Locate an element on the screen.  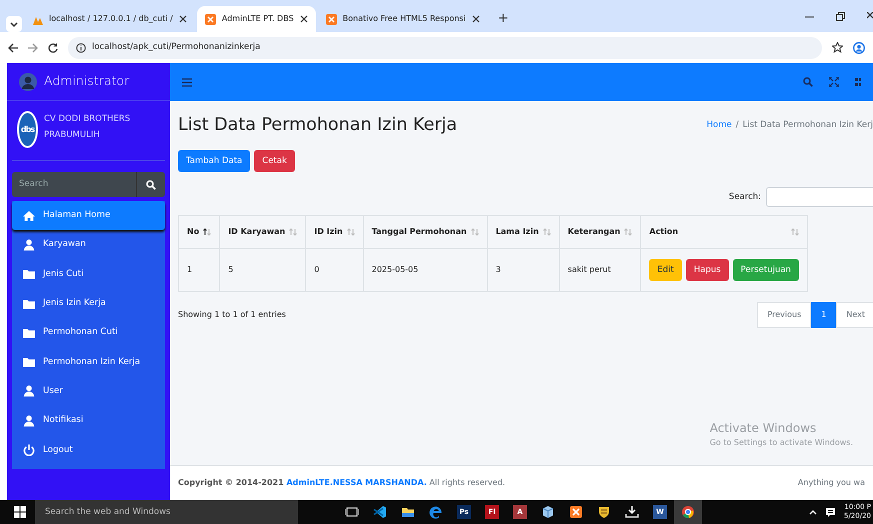
add-data-button: Tambah Data is located at coordinates (214, 161).